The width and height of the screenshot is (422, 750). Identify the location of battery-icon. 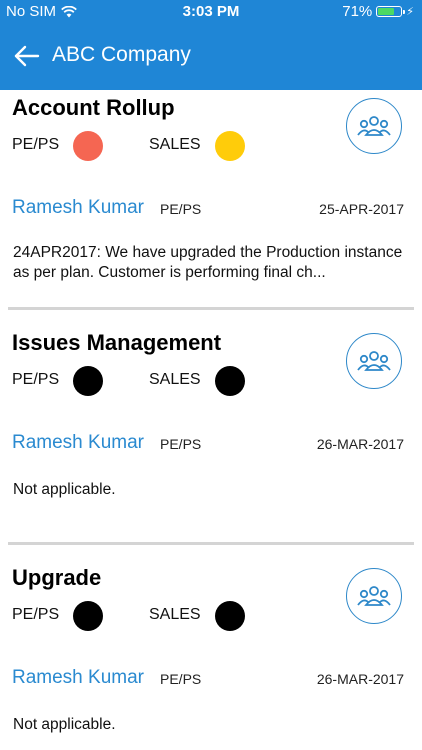
(391, 11).